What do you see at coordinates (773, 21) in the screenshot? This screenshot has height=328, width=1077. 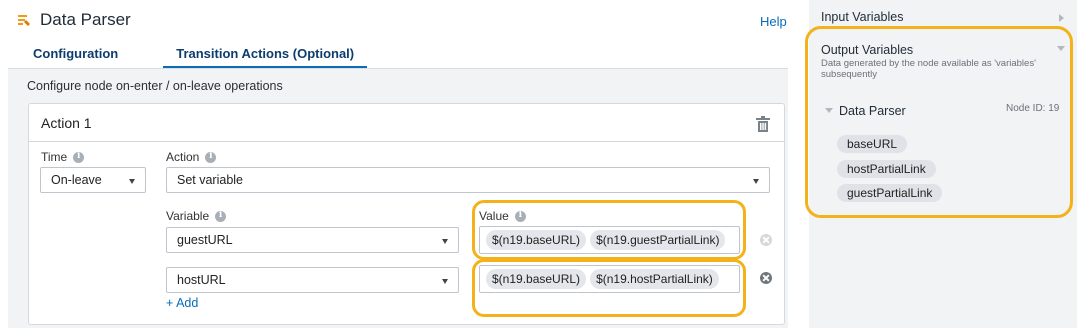 I see `help-link: Help` at bounding box center [773, 21].